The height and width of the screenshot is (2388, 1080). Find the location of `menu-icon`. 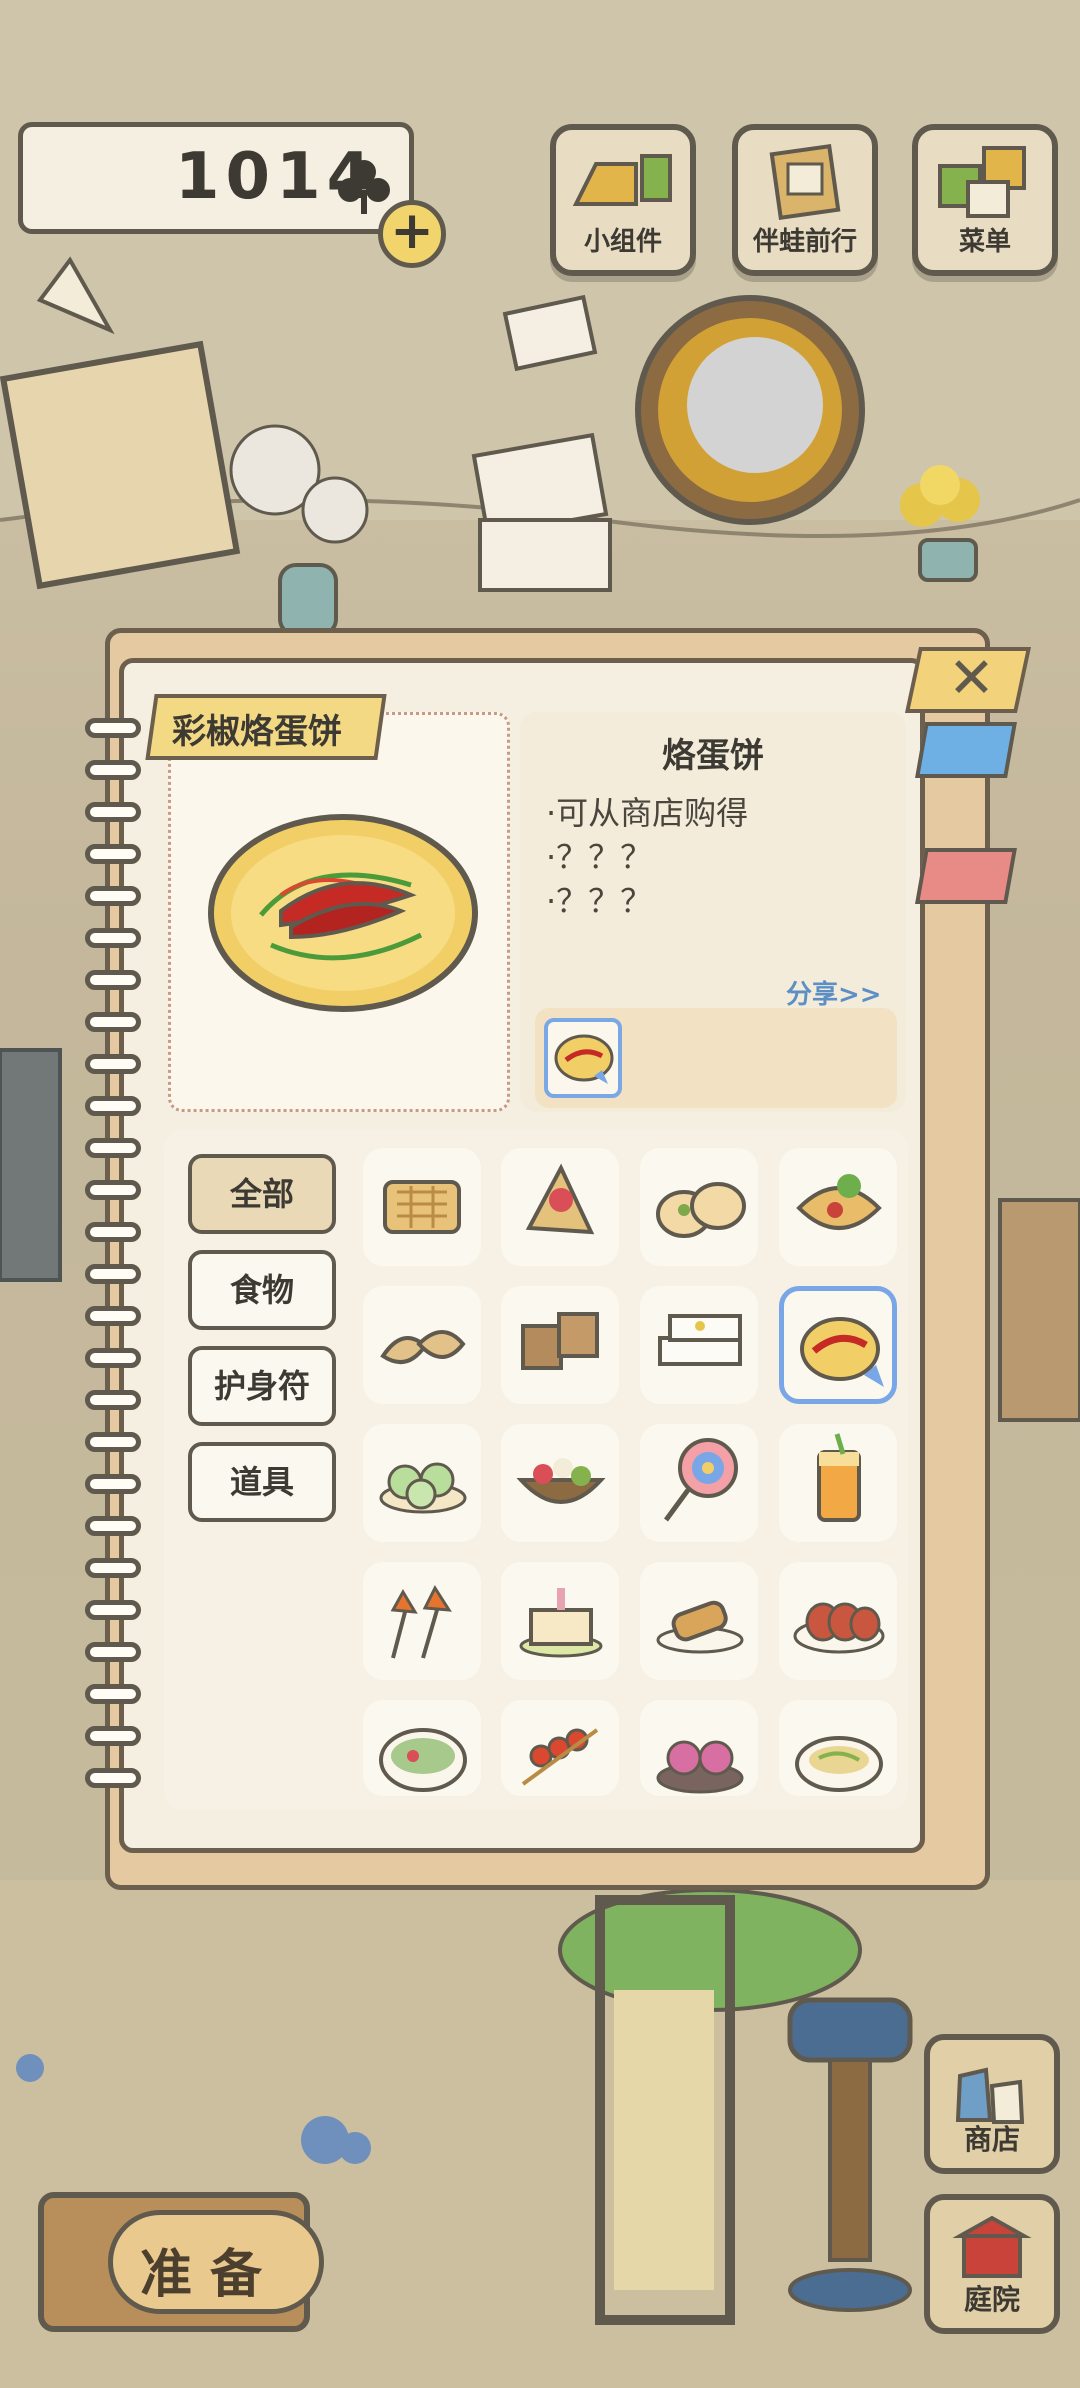

menu-icon is located at coordinates (982, 182).